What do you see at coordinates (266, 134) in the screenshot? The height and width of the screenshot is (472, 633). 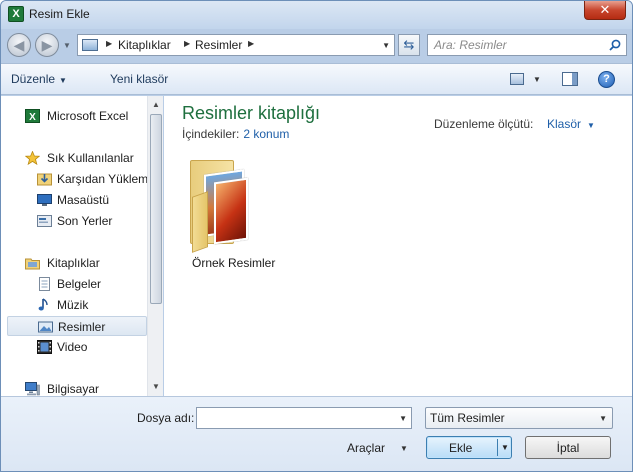 I see `includes-locations-link: 2 konum` at bounding box center [266, 134].